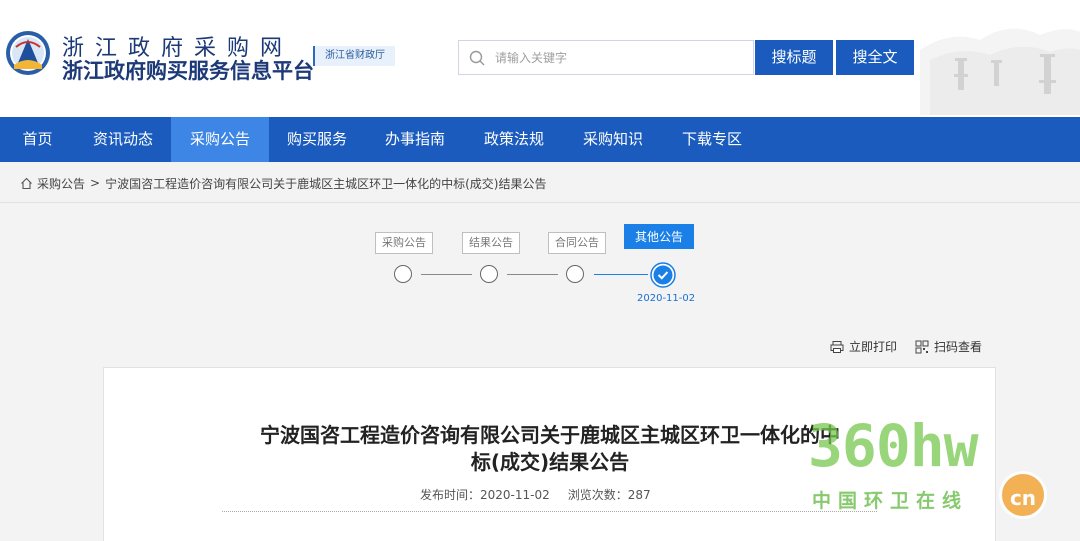  I want to click on nav-item-policy: 政策法规, so click(514, 139).